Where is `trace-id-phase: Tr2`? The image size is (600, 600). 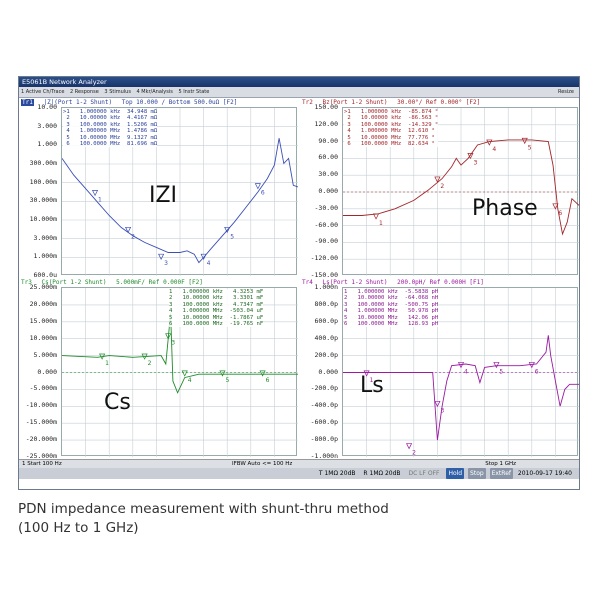 trace-id-phase: Tr2 is located at coordinates (307, 102).